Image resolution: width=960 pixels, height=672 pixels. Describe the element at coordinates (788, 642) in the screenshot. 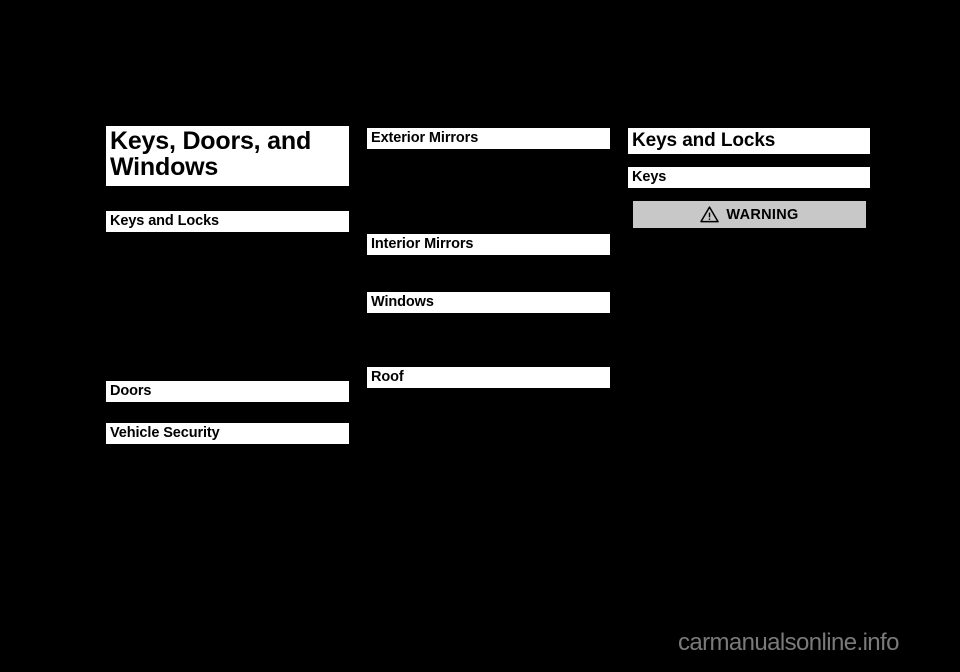

I see `site-watermark: carmanualsonline.info` at that location.